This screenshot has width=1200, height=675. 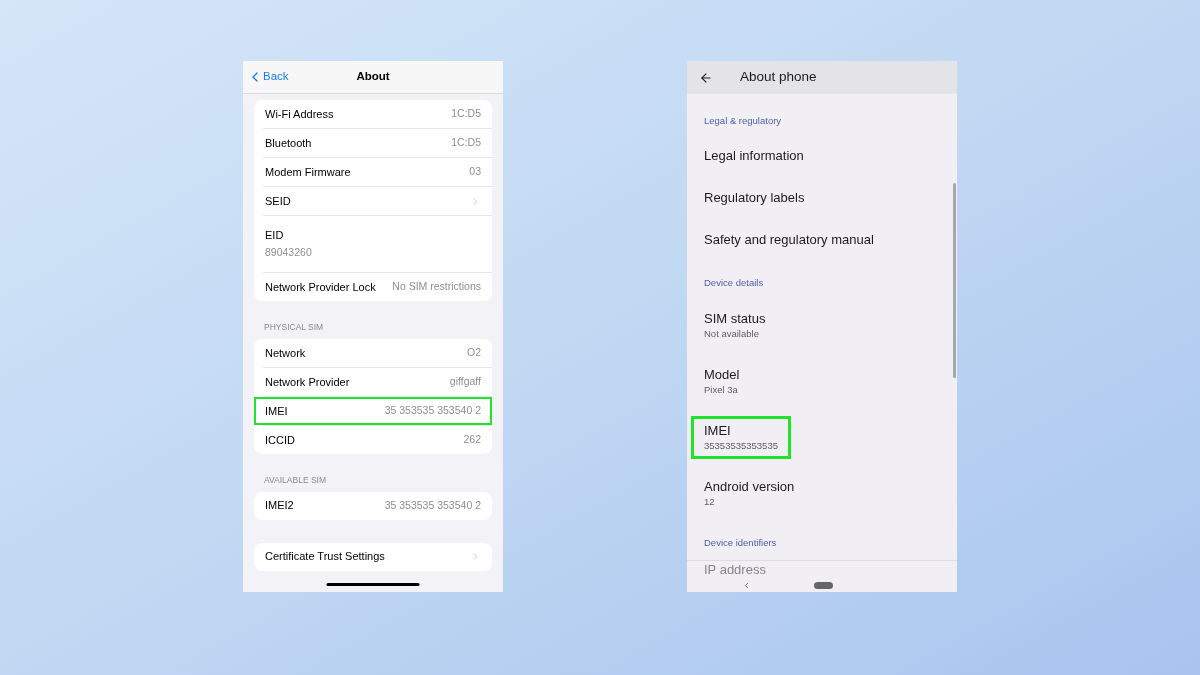 I want to click on settings-row: ICCID 262, so click(x=373, y=439).